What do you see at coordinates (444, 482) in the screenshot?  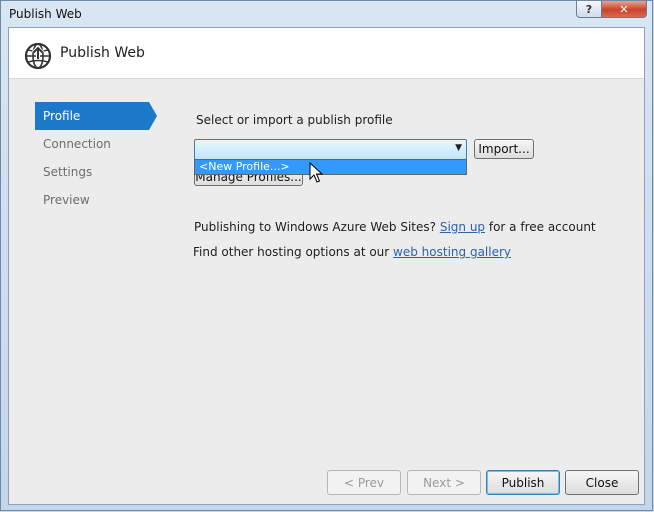 I see `next-button: Next >` at bounding box center [444, 482].